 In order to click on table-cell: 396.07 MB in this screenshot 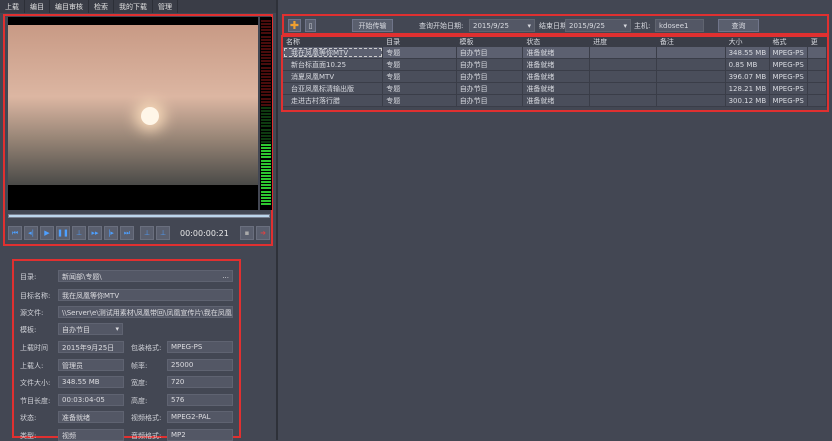, I will do `click(748, 76)`.